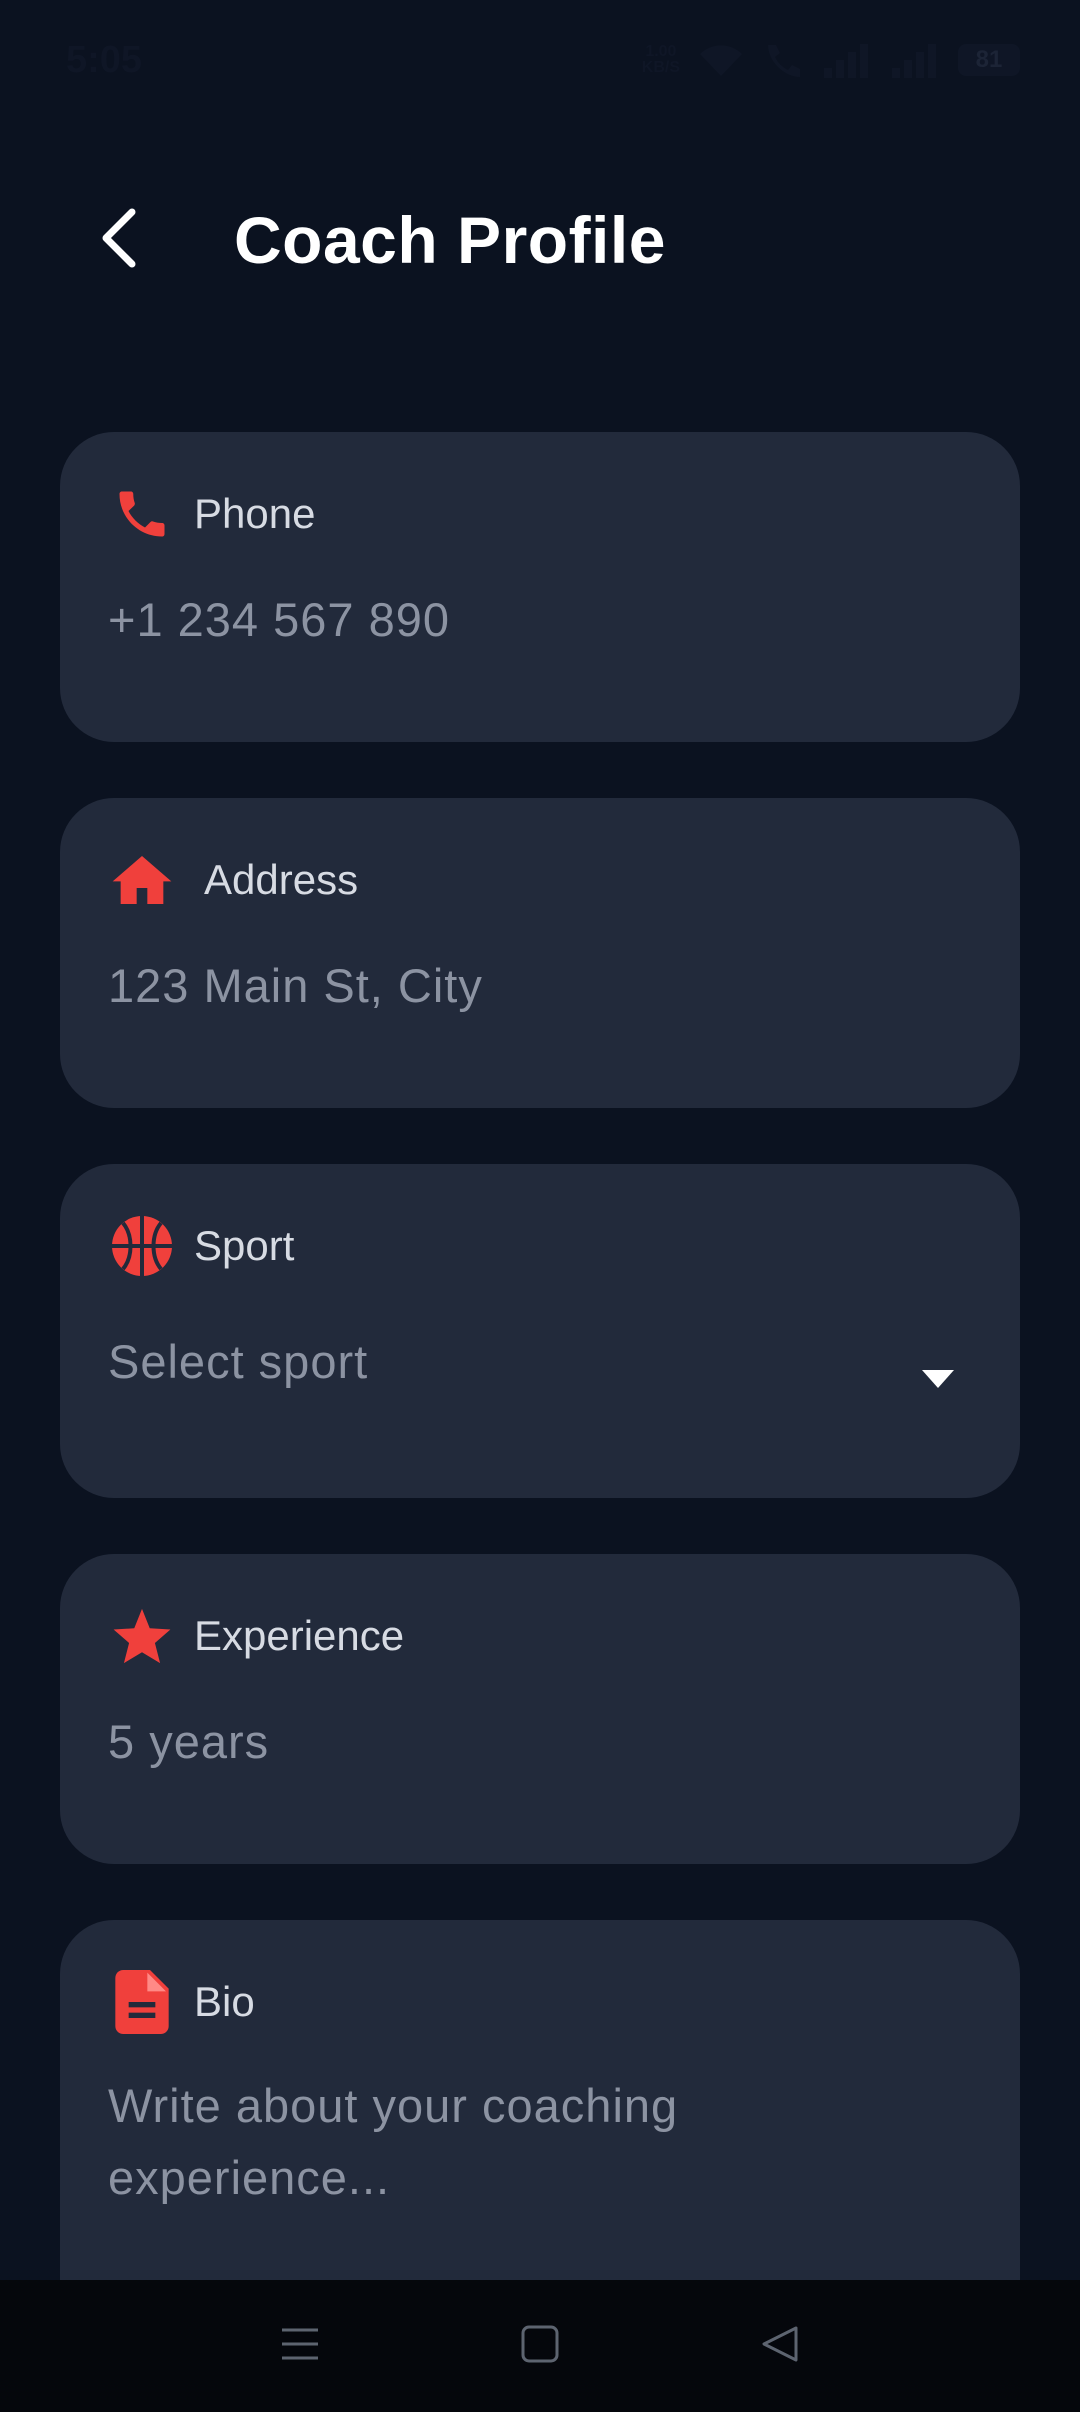  What do you see at coordinates (281, 879) in the screenshot?
I see `address-label: Address` at bounding box center [281, 879].